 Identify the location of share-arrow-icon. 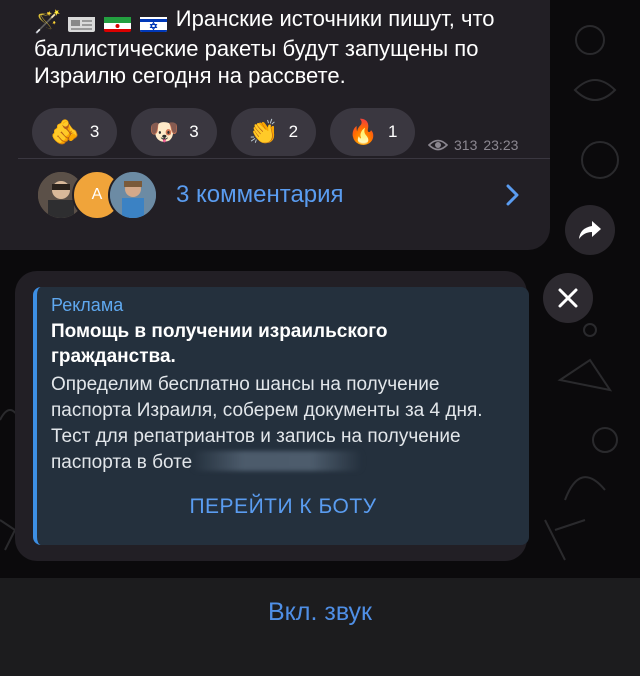
(590, 230).